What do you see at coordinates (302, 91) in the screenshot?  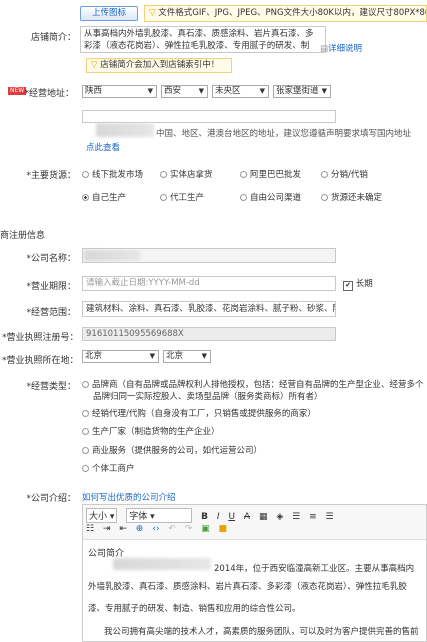 I see `street-select: 张家堡街道 ▼` at bounding box center [302, 91].